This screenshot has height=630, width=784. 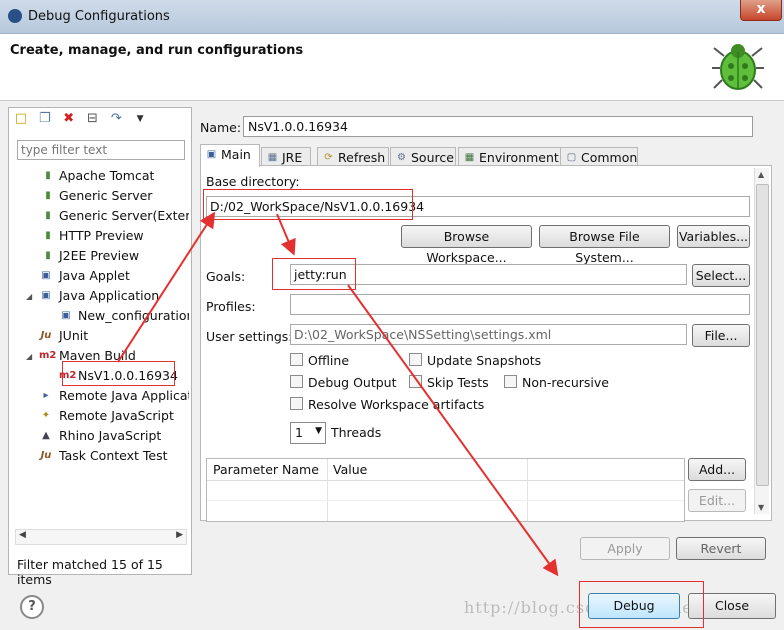 I want to click on maven-icon: m2, so click(x=48, y=355).